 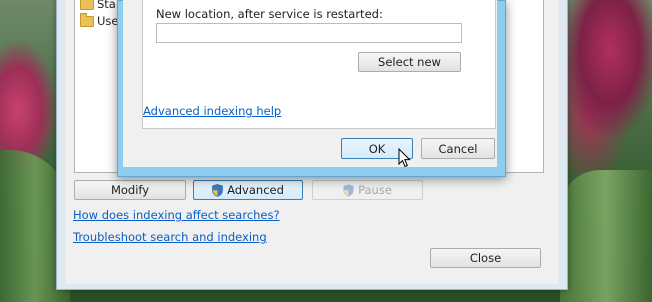 I want to click on modify-button-label: Modify, so click(x=130, y=190).